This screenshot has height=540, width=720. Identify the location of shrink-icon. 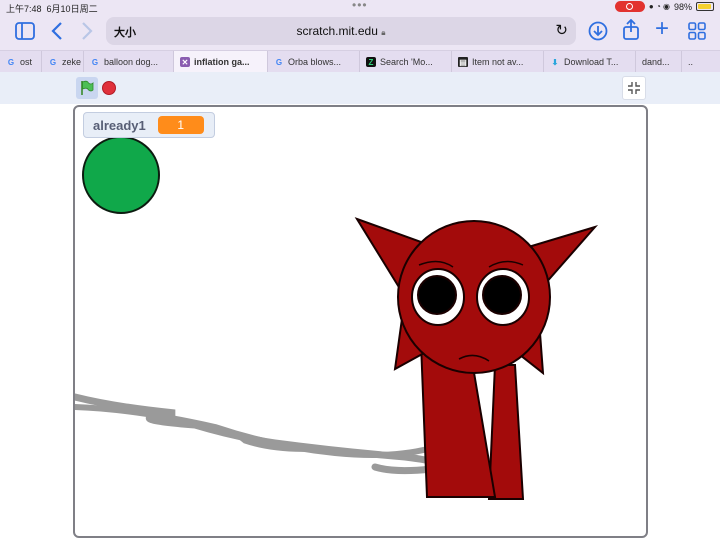
(634, 88).